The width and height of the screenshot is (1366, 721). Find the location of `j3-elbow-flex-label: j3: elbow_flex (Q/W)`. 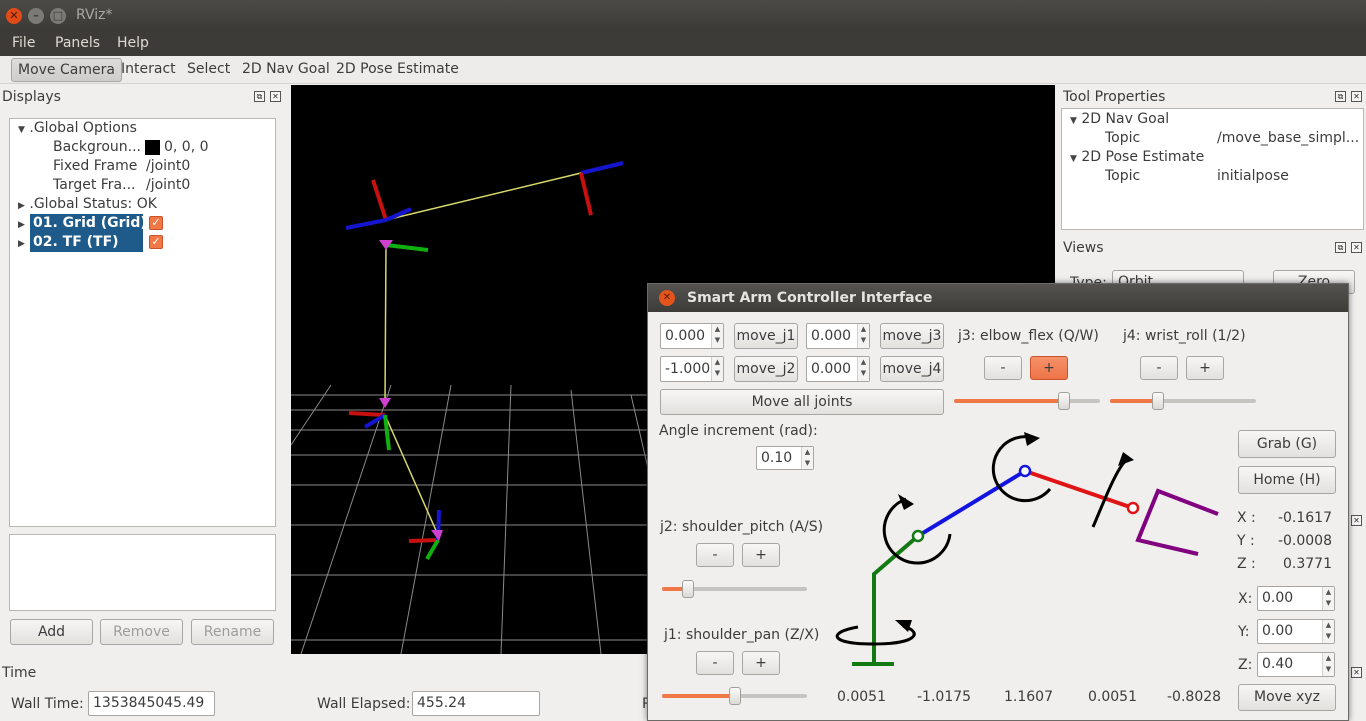

j3-elbow-flex-label: j3: elbow_flex (Q/W) is located at coordinates (1028, 336).